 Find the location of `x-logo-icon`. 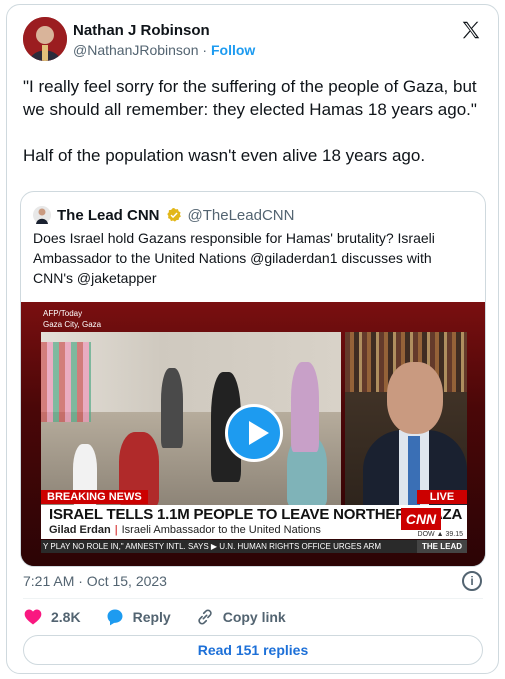

x-logo-icon is located at coordinates (471, 30).